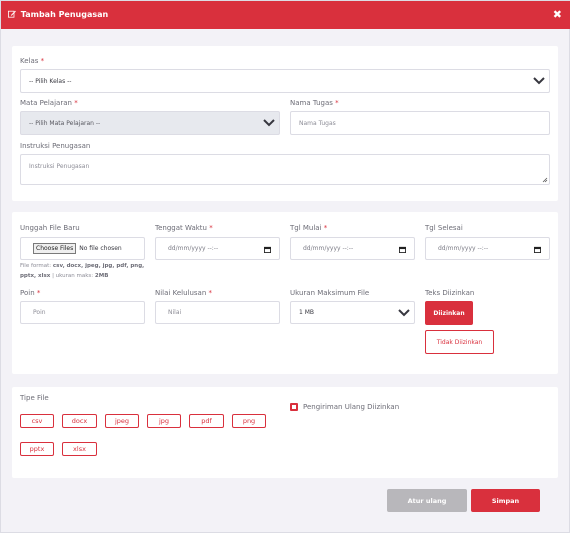 The image size is (570, 533). What do you see at coordinates (557, 14) in the screenshot?
I see `close-icon: ✖` at bounding box center [557, 14].